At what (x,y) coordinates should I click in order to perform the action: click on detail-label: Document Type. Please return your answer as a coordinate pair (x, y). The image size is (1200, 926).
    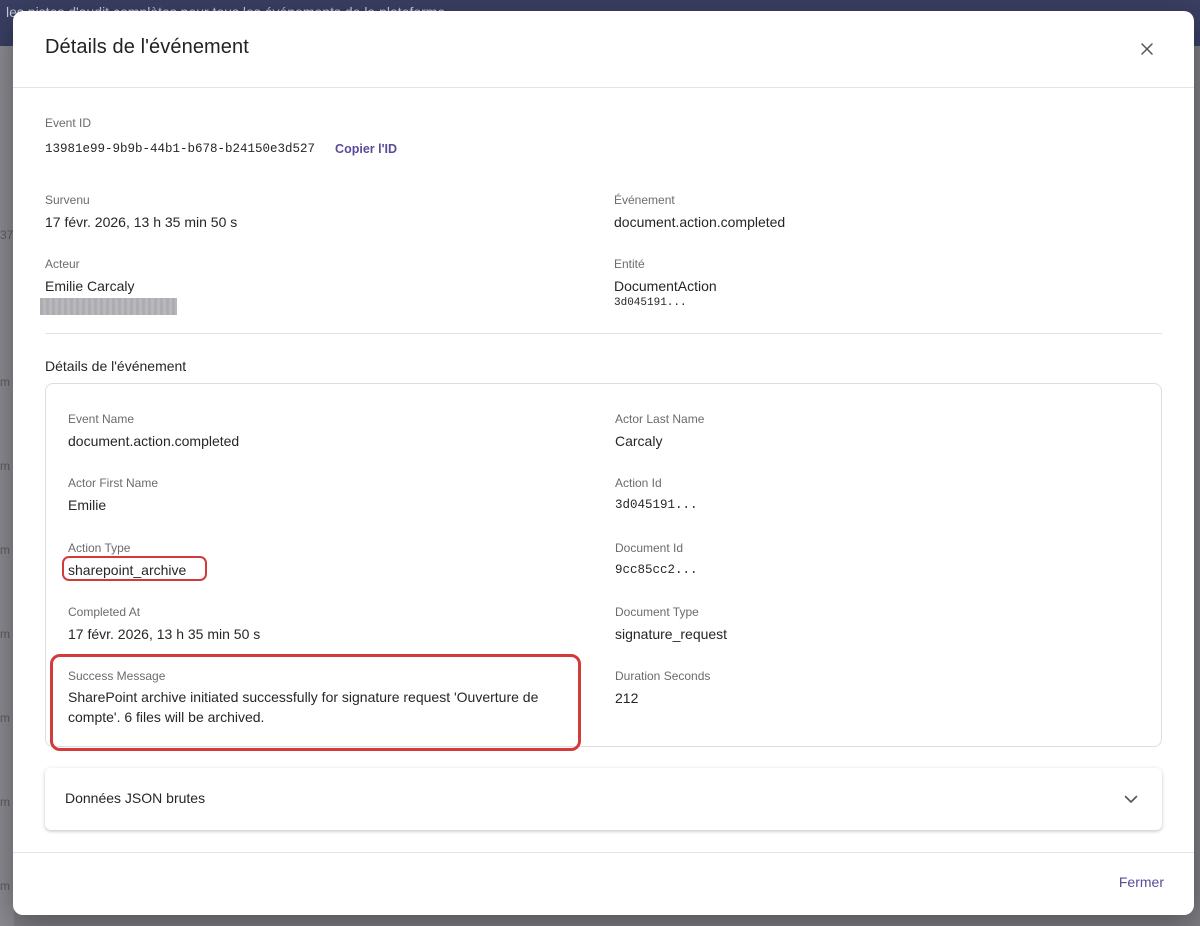
    Looking at the image, I should click on (657, 612).